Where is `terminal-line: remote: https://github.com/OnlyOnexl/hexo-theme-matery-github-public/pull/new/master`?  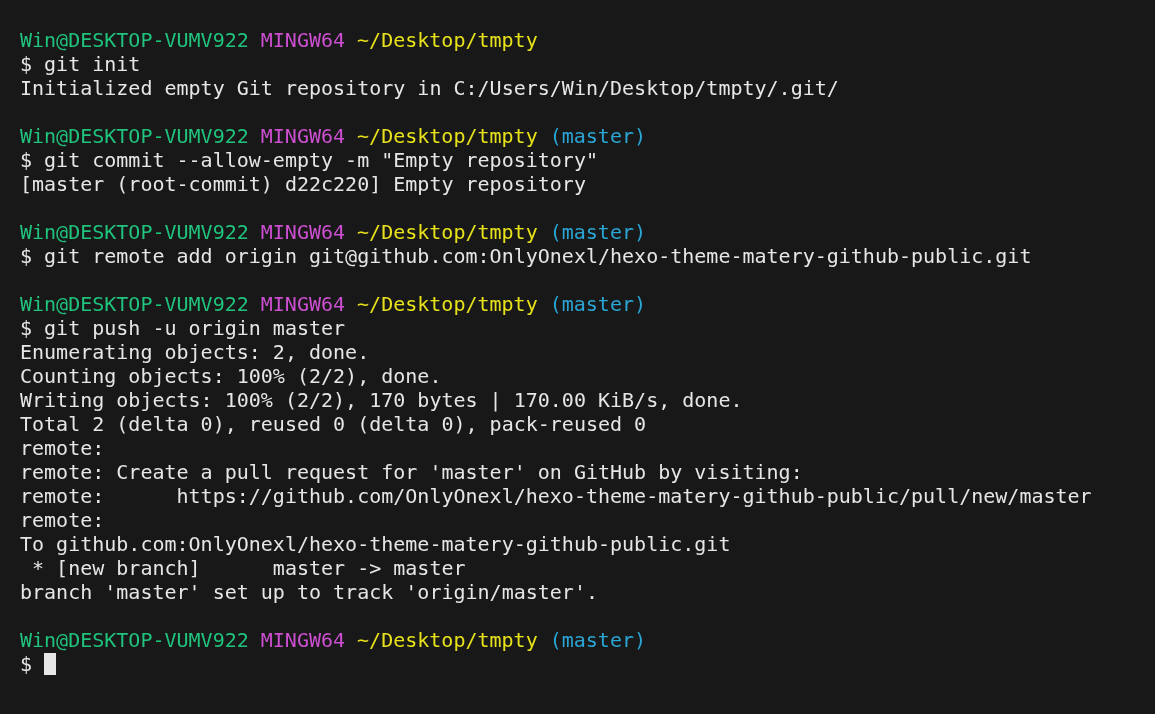
terminal-line: remote: https://github.com/OnlyOnexl/hexo-theme-matery-github-public/pull/new/master is located at coordinates (556, 496).